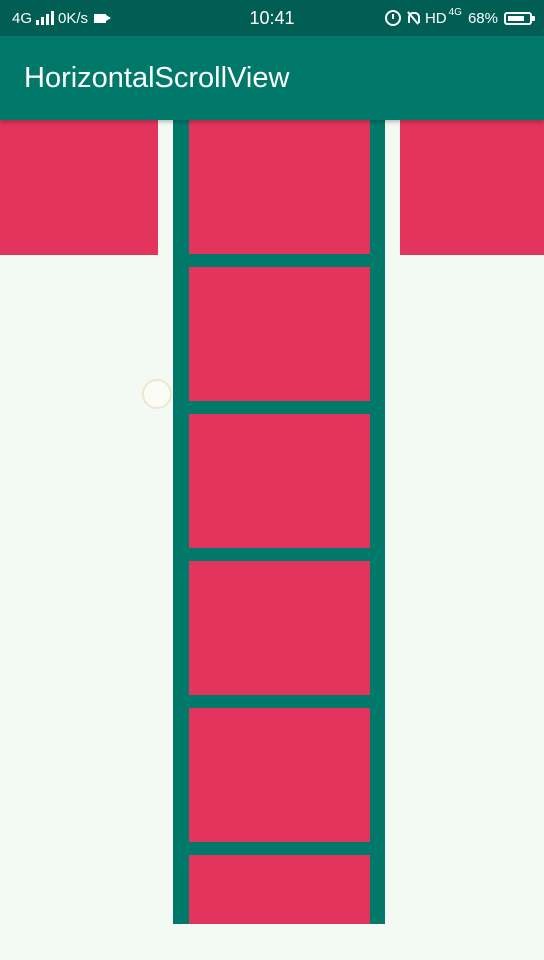 This screenshot has width=544, height=960. What do you see at coordinates (157, 394) in the screenshot?
I see `touch-indicator` at bounding box center [157, 394].